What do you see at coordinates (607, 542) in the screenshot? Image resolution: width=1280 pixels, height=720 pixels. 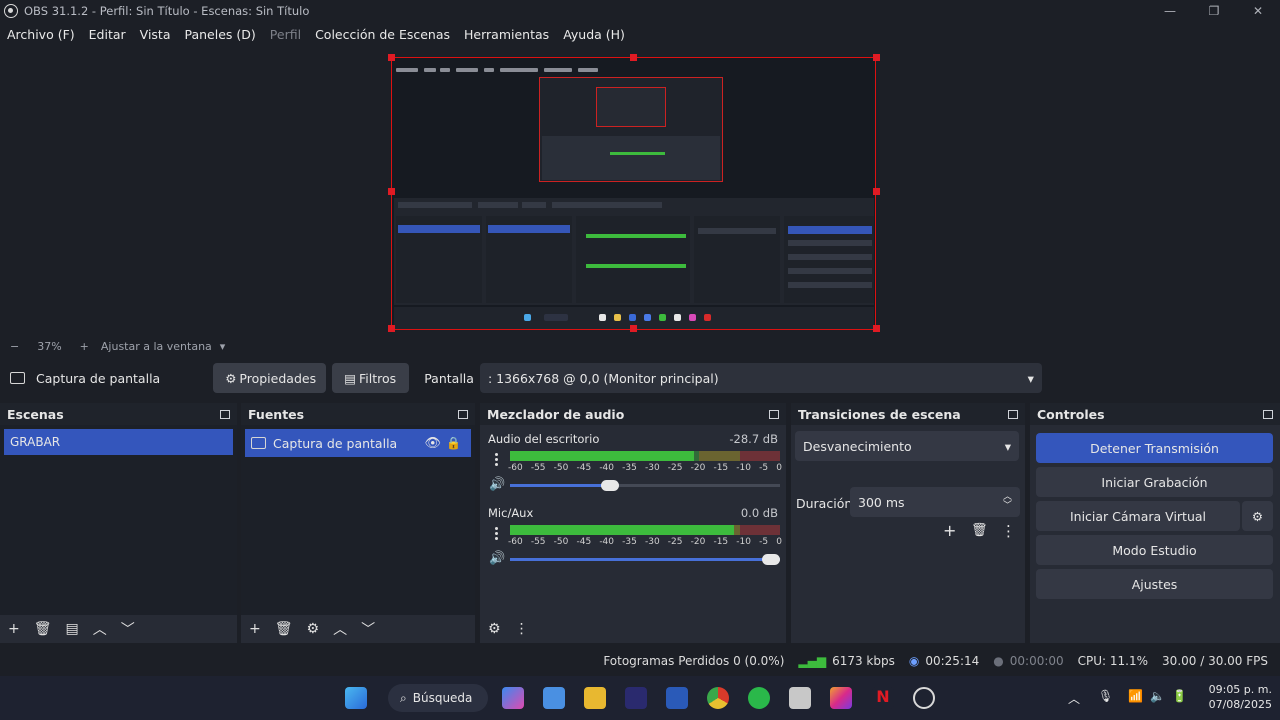 I see `meter-tick-label: -40` at bounding box center [607, 542].